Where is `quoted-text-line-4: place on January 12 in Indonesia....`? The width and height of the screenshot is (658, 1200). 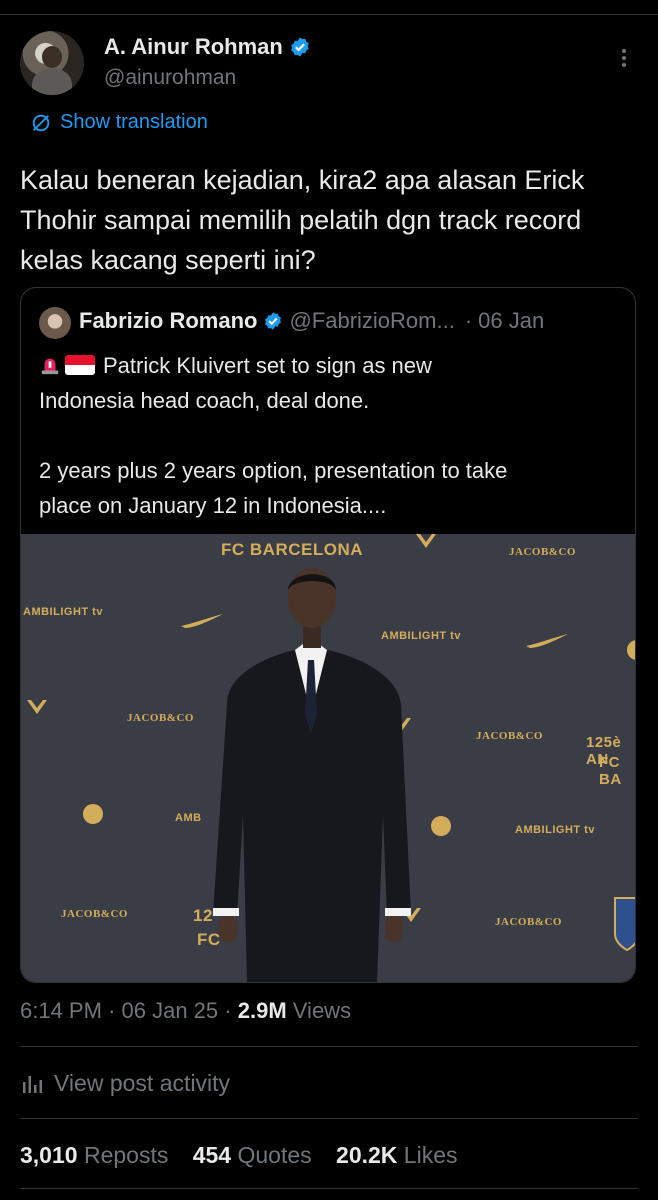 quoted-text-line-4: place on January 12 in Indonesia.... is located at coordinates (213, 505).